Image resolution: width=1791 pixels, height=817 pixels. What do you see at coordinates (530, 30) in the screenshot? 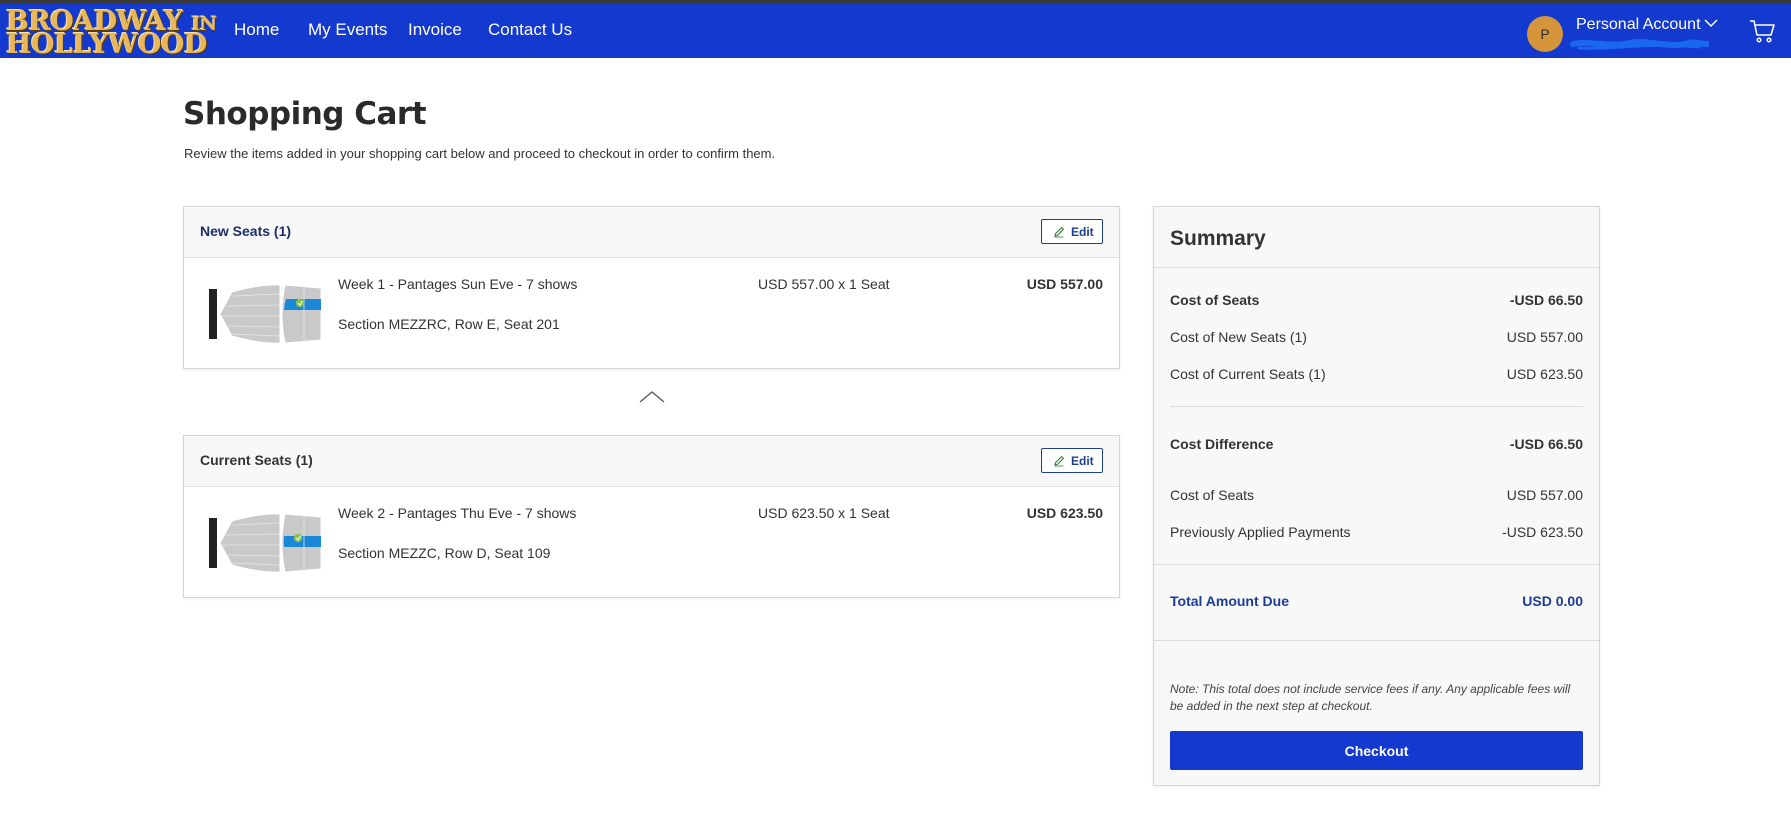
I see `nav-contact-us: Contact Us` at bounding box center [530, 30].